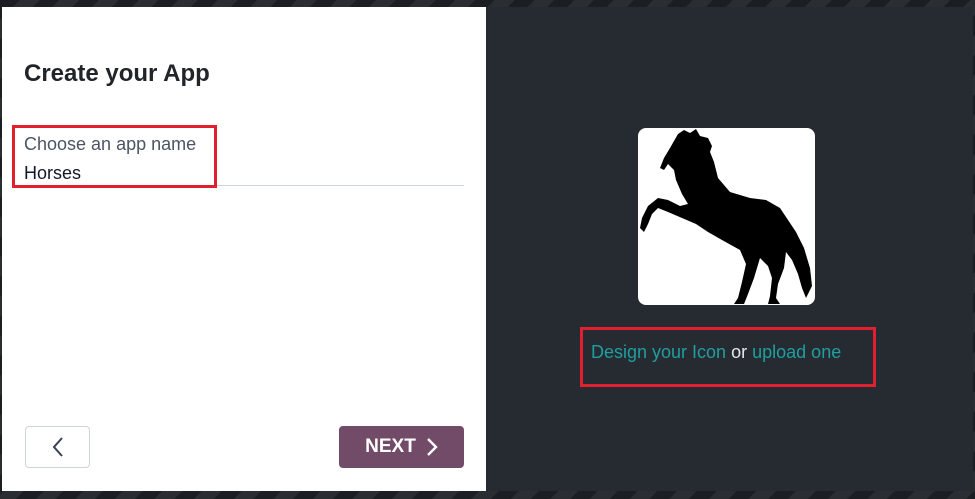 This screenshot has width=975, height=499. I want to click on app-icon-preview, so click(726, 216).